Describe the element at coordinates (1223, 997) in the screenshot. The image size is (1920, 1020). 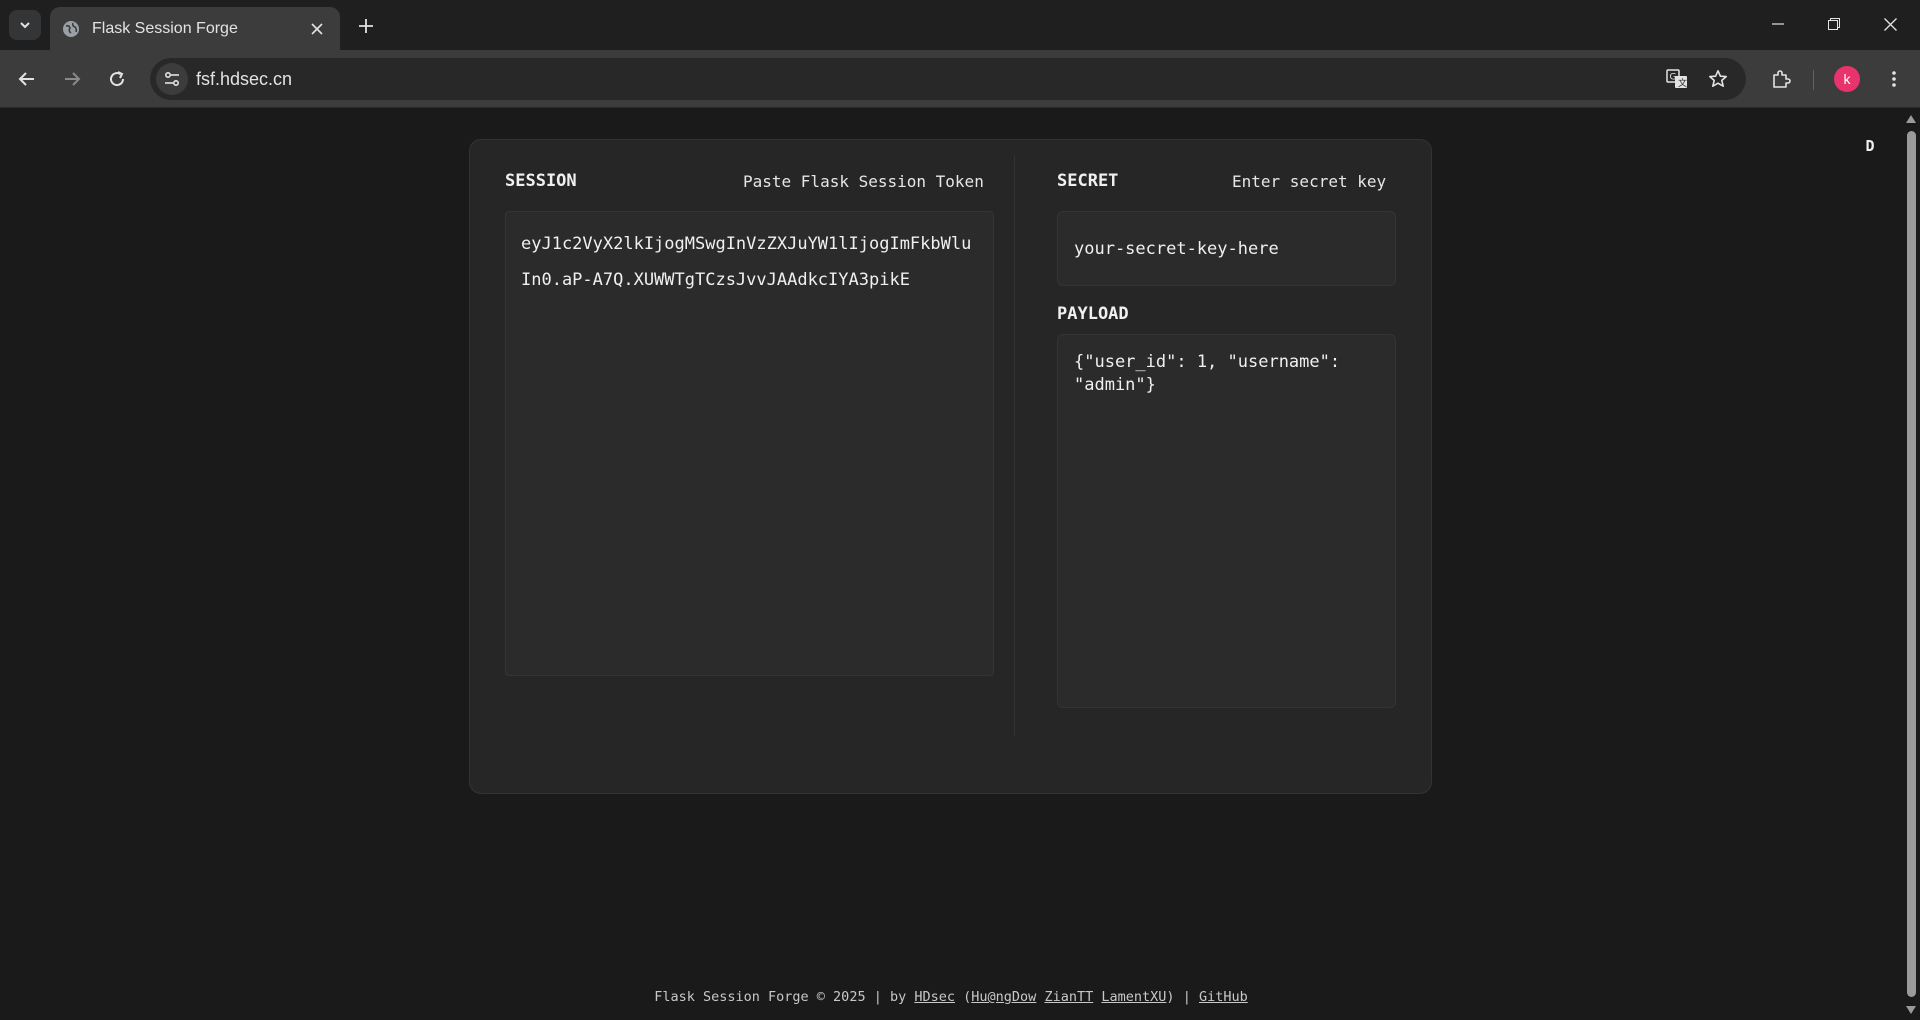
I see `footer-link-github: GitHub` at that location.